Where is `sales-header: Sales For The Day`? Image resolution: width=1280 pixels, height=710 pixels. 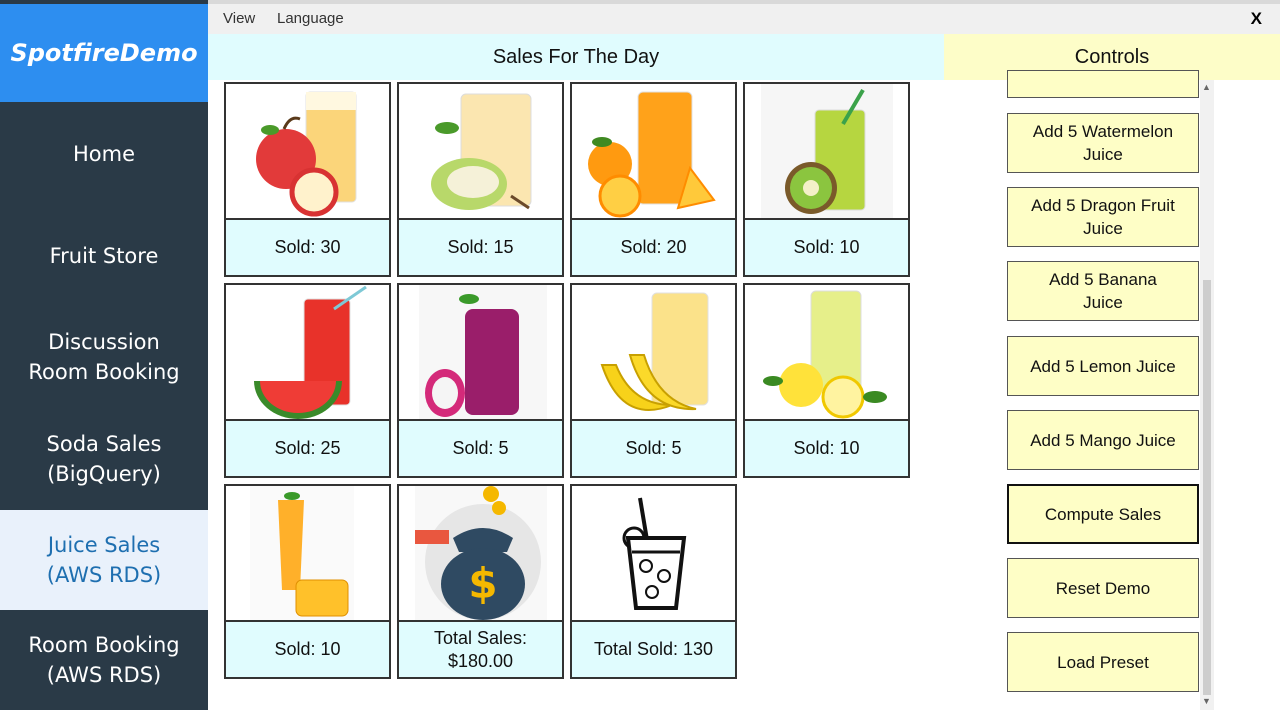 sales-header: Sales For The Day is located at coordinates (576, 57).